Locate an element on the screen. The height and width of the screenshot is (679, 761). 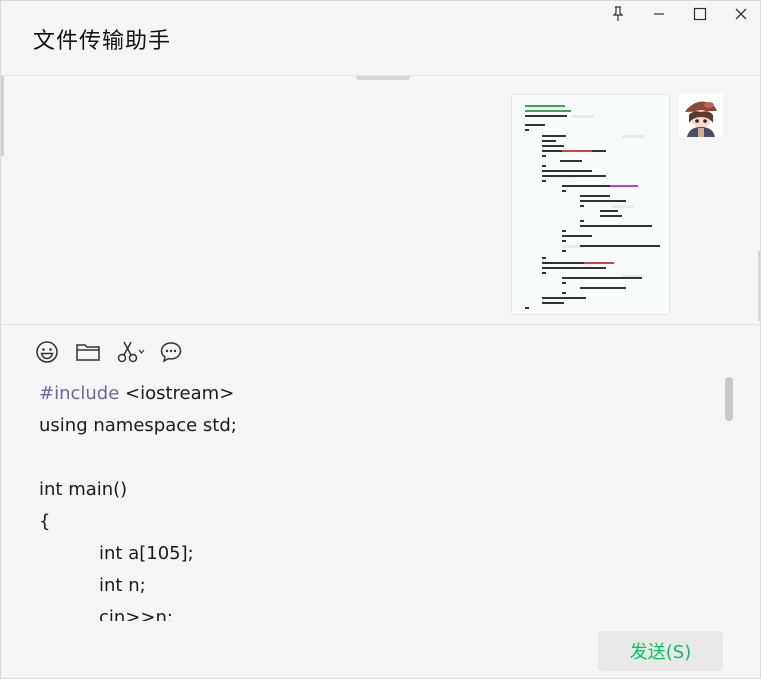
pin-icon is located at coordinates (618, 14).